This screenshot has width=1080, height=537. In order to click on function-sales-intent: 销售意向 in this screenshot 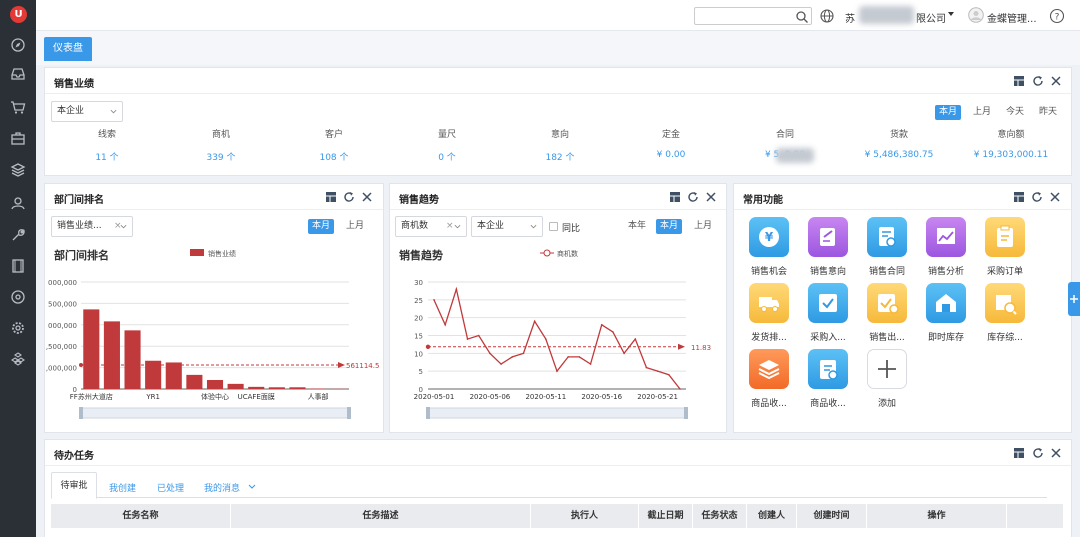, I will do `click(828, 247)`.